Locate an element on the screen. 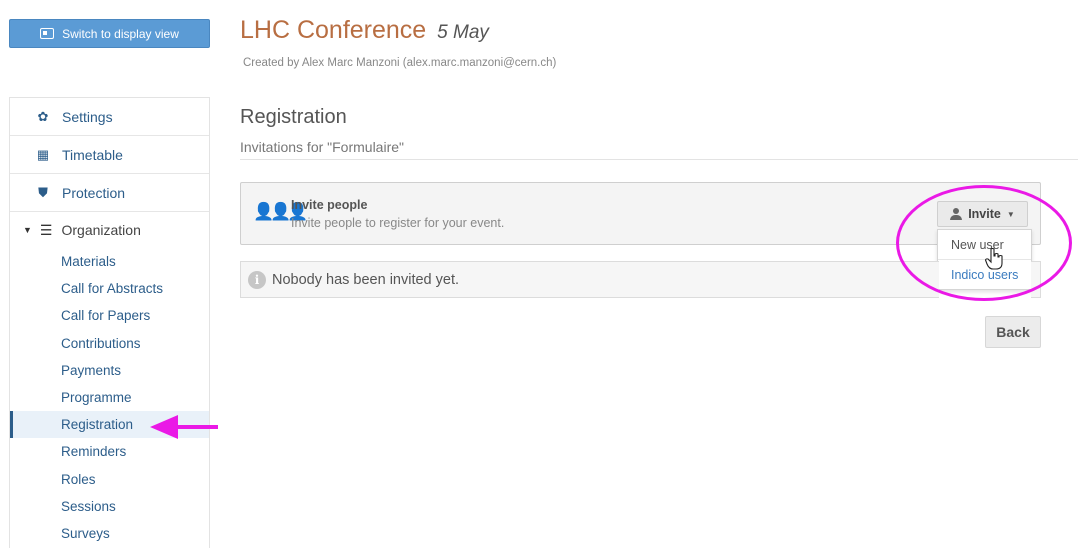 Image resolution: width=1078 pixels, height=548 pixels. sidebar-subitem-contributions: Contributions is located at coordinates (109, 343).